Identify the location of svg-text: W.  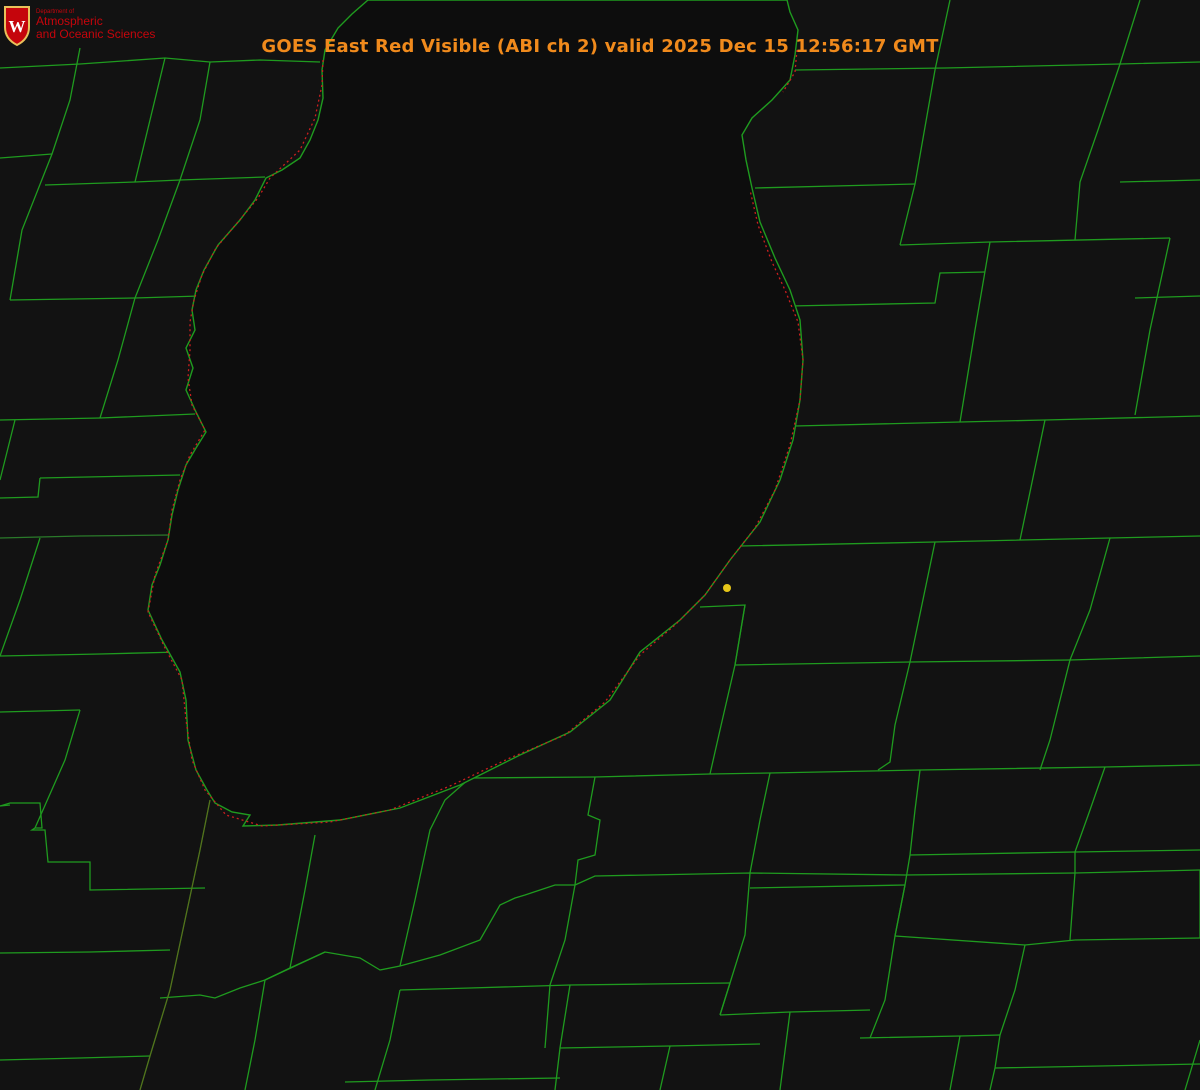
(17, 26).